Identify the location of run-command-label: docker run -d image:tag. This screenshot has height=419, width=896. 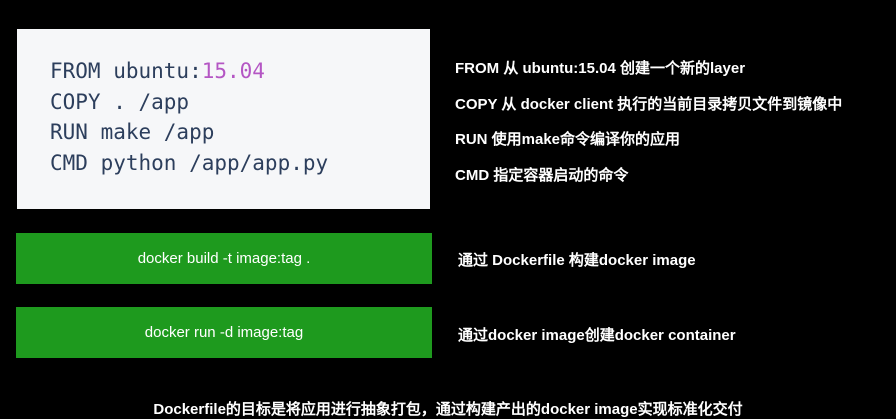
(224, 332).